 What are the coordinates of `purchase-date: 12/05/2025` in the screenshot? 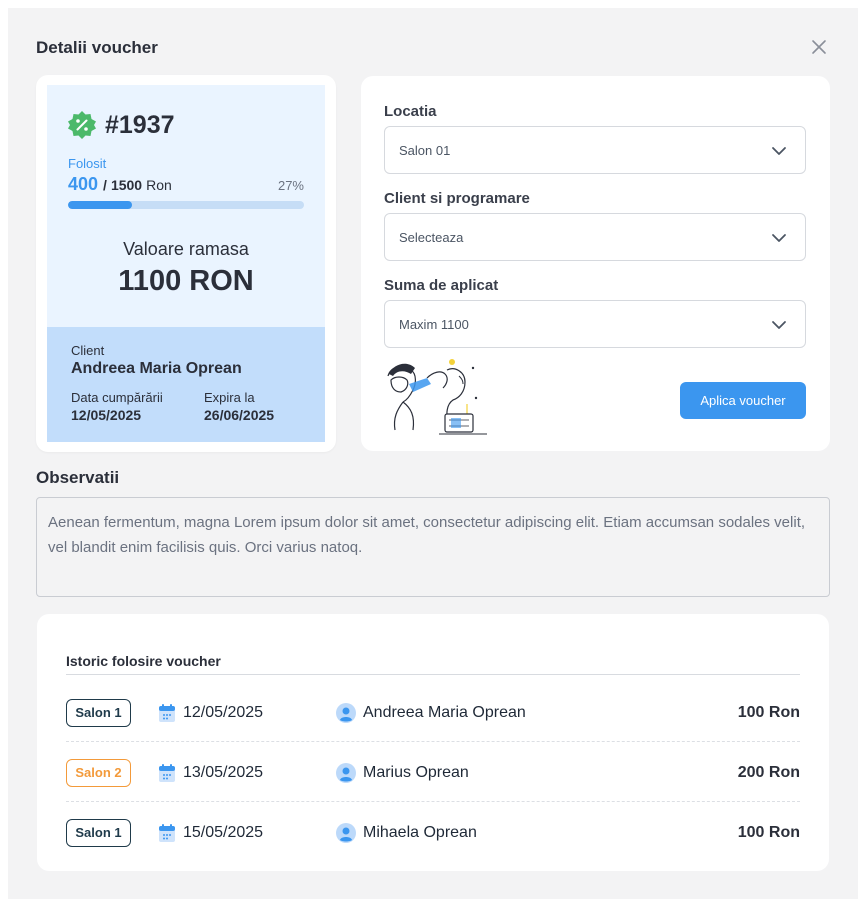 It's located at (106, 415).